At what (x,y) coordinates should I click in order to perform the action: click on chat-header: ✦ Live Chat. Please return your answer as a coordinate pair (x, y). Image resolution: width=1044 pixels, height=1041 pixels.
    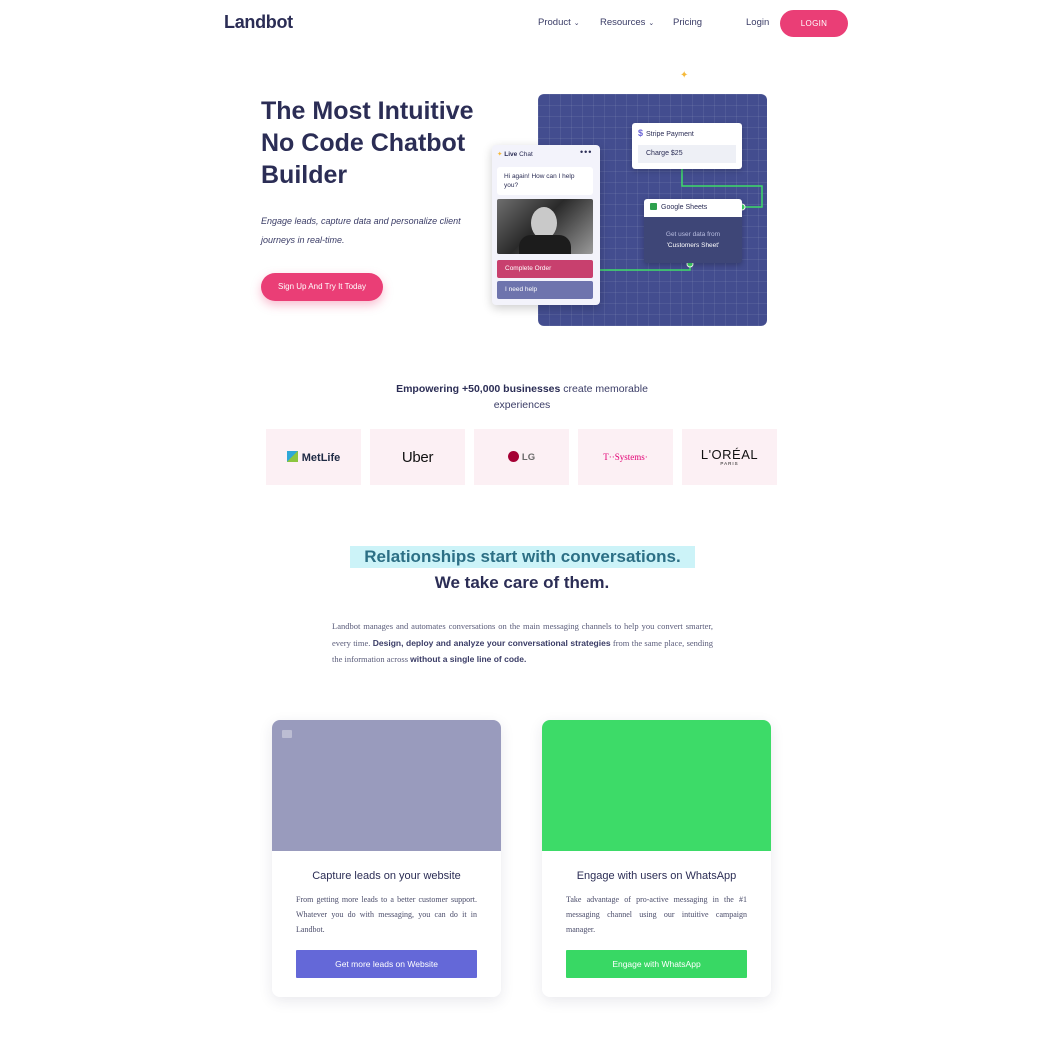
    Looking at the image, I should click on (515, 154).